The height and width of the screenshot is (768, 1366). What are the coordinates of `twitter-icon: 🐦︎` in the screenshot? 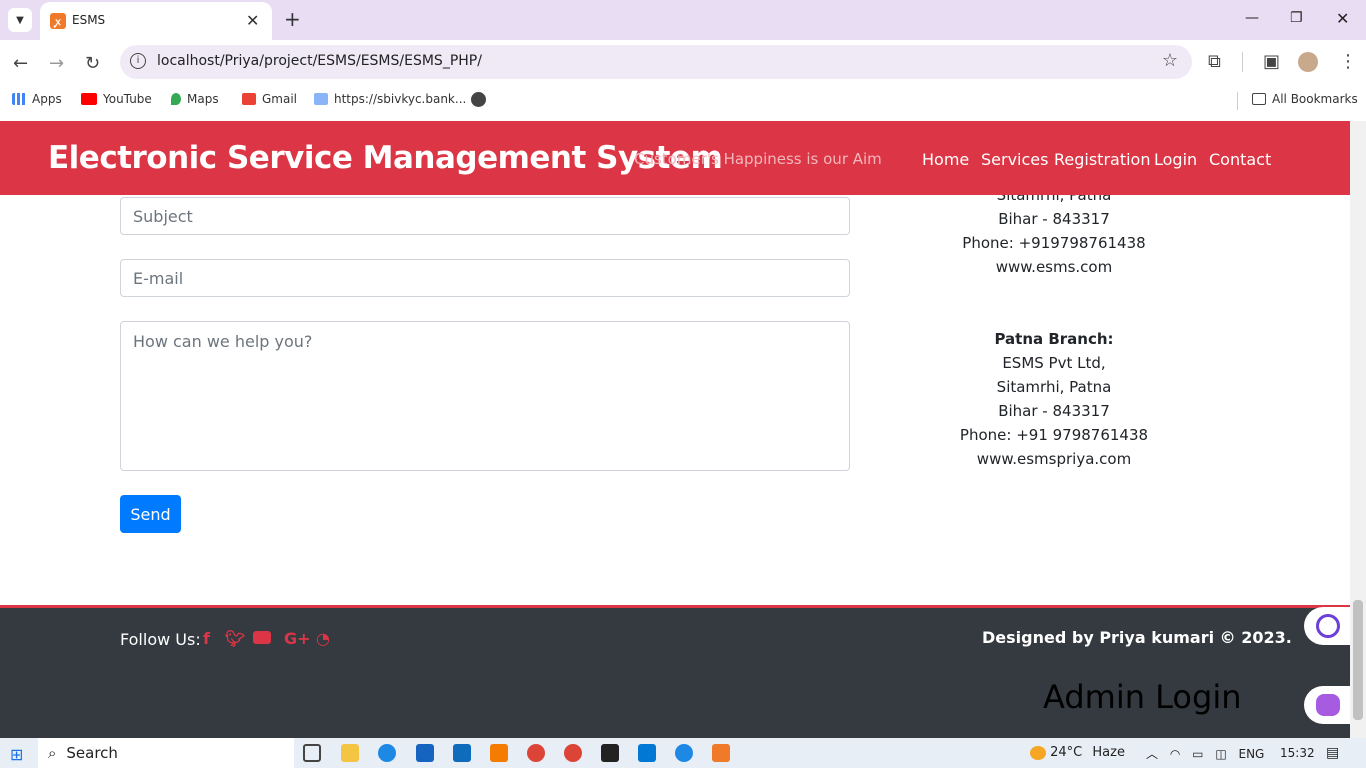 It's located at (235, 638).